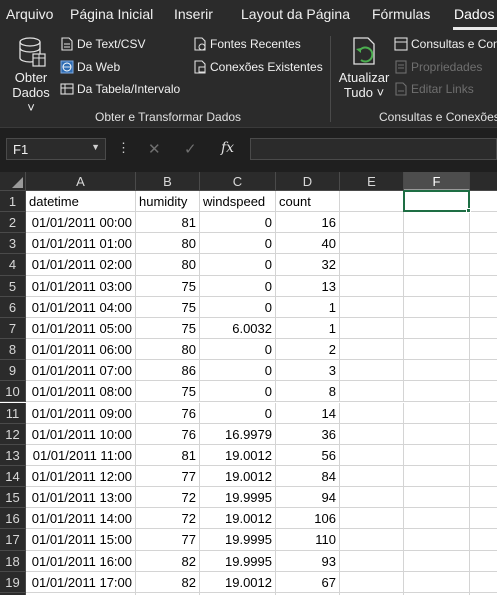  Describe the element at coordinates (81, 286) in the screenshot. I see `data-cell: 01/01/2011 03:00` at that location.